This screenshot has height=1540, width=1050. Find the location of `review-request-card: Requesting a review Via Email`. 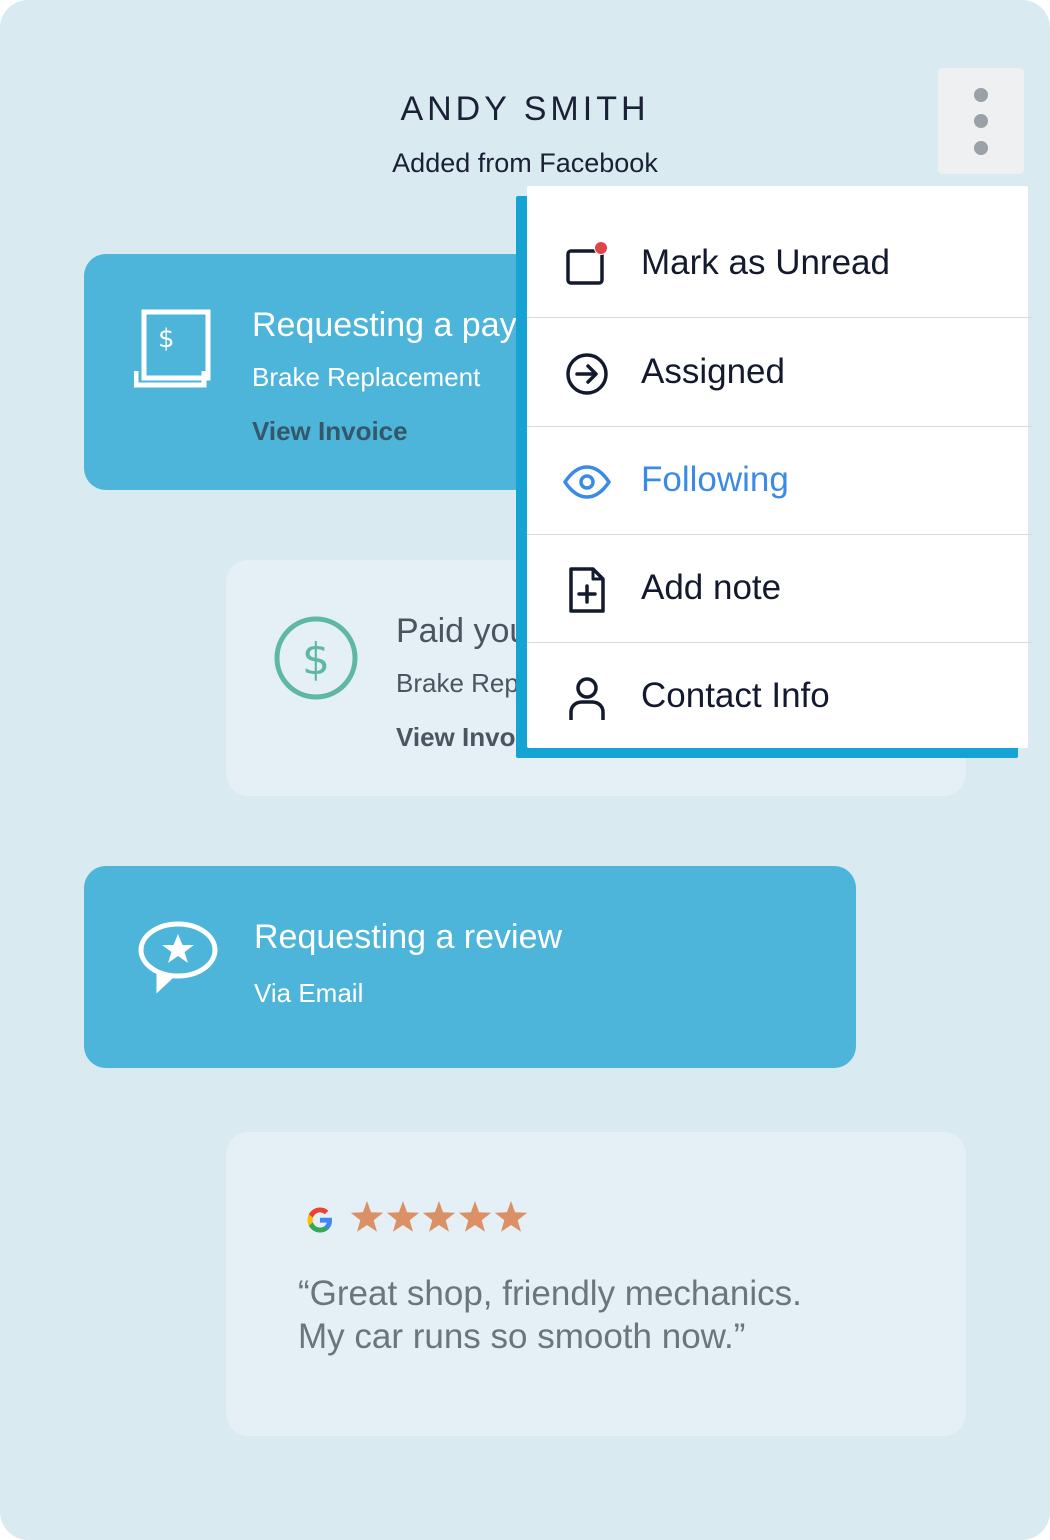

review-request-card: Requesting a review Via Email is located at coordinates (470, 967).